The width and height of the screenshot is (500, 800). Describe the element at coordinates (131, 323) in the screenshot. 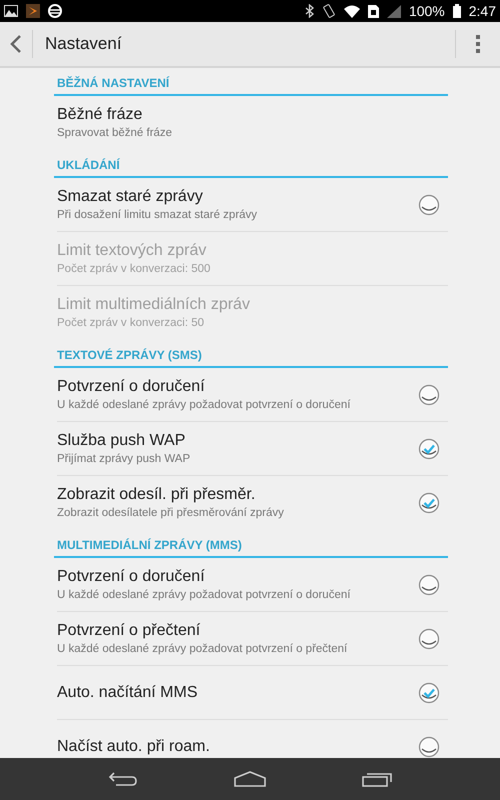

I see `item-subtitle: Počet zpráv v konverzaci: 50` at that location.